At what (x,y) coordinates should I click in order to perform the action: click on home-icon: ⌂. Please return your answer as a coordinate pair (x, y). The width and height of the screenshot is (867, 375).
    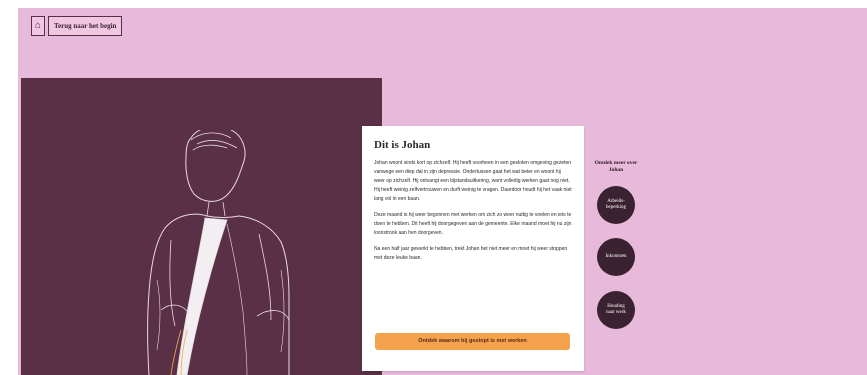
    Looking at the image, I should click on (38, 25).